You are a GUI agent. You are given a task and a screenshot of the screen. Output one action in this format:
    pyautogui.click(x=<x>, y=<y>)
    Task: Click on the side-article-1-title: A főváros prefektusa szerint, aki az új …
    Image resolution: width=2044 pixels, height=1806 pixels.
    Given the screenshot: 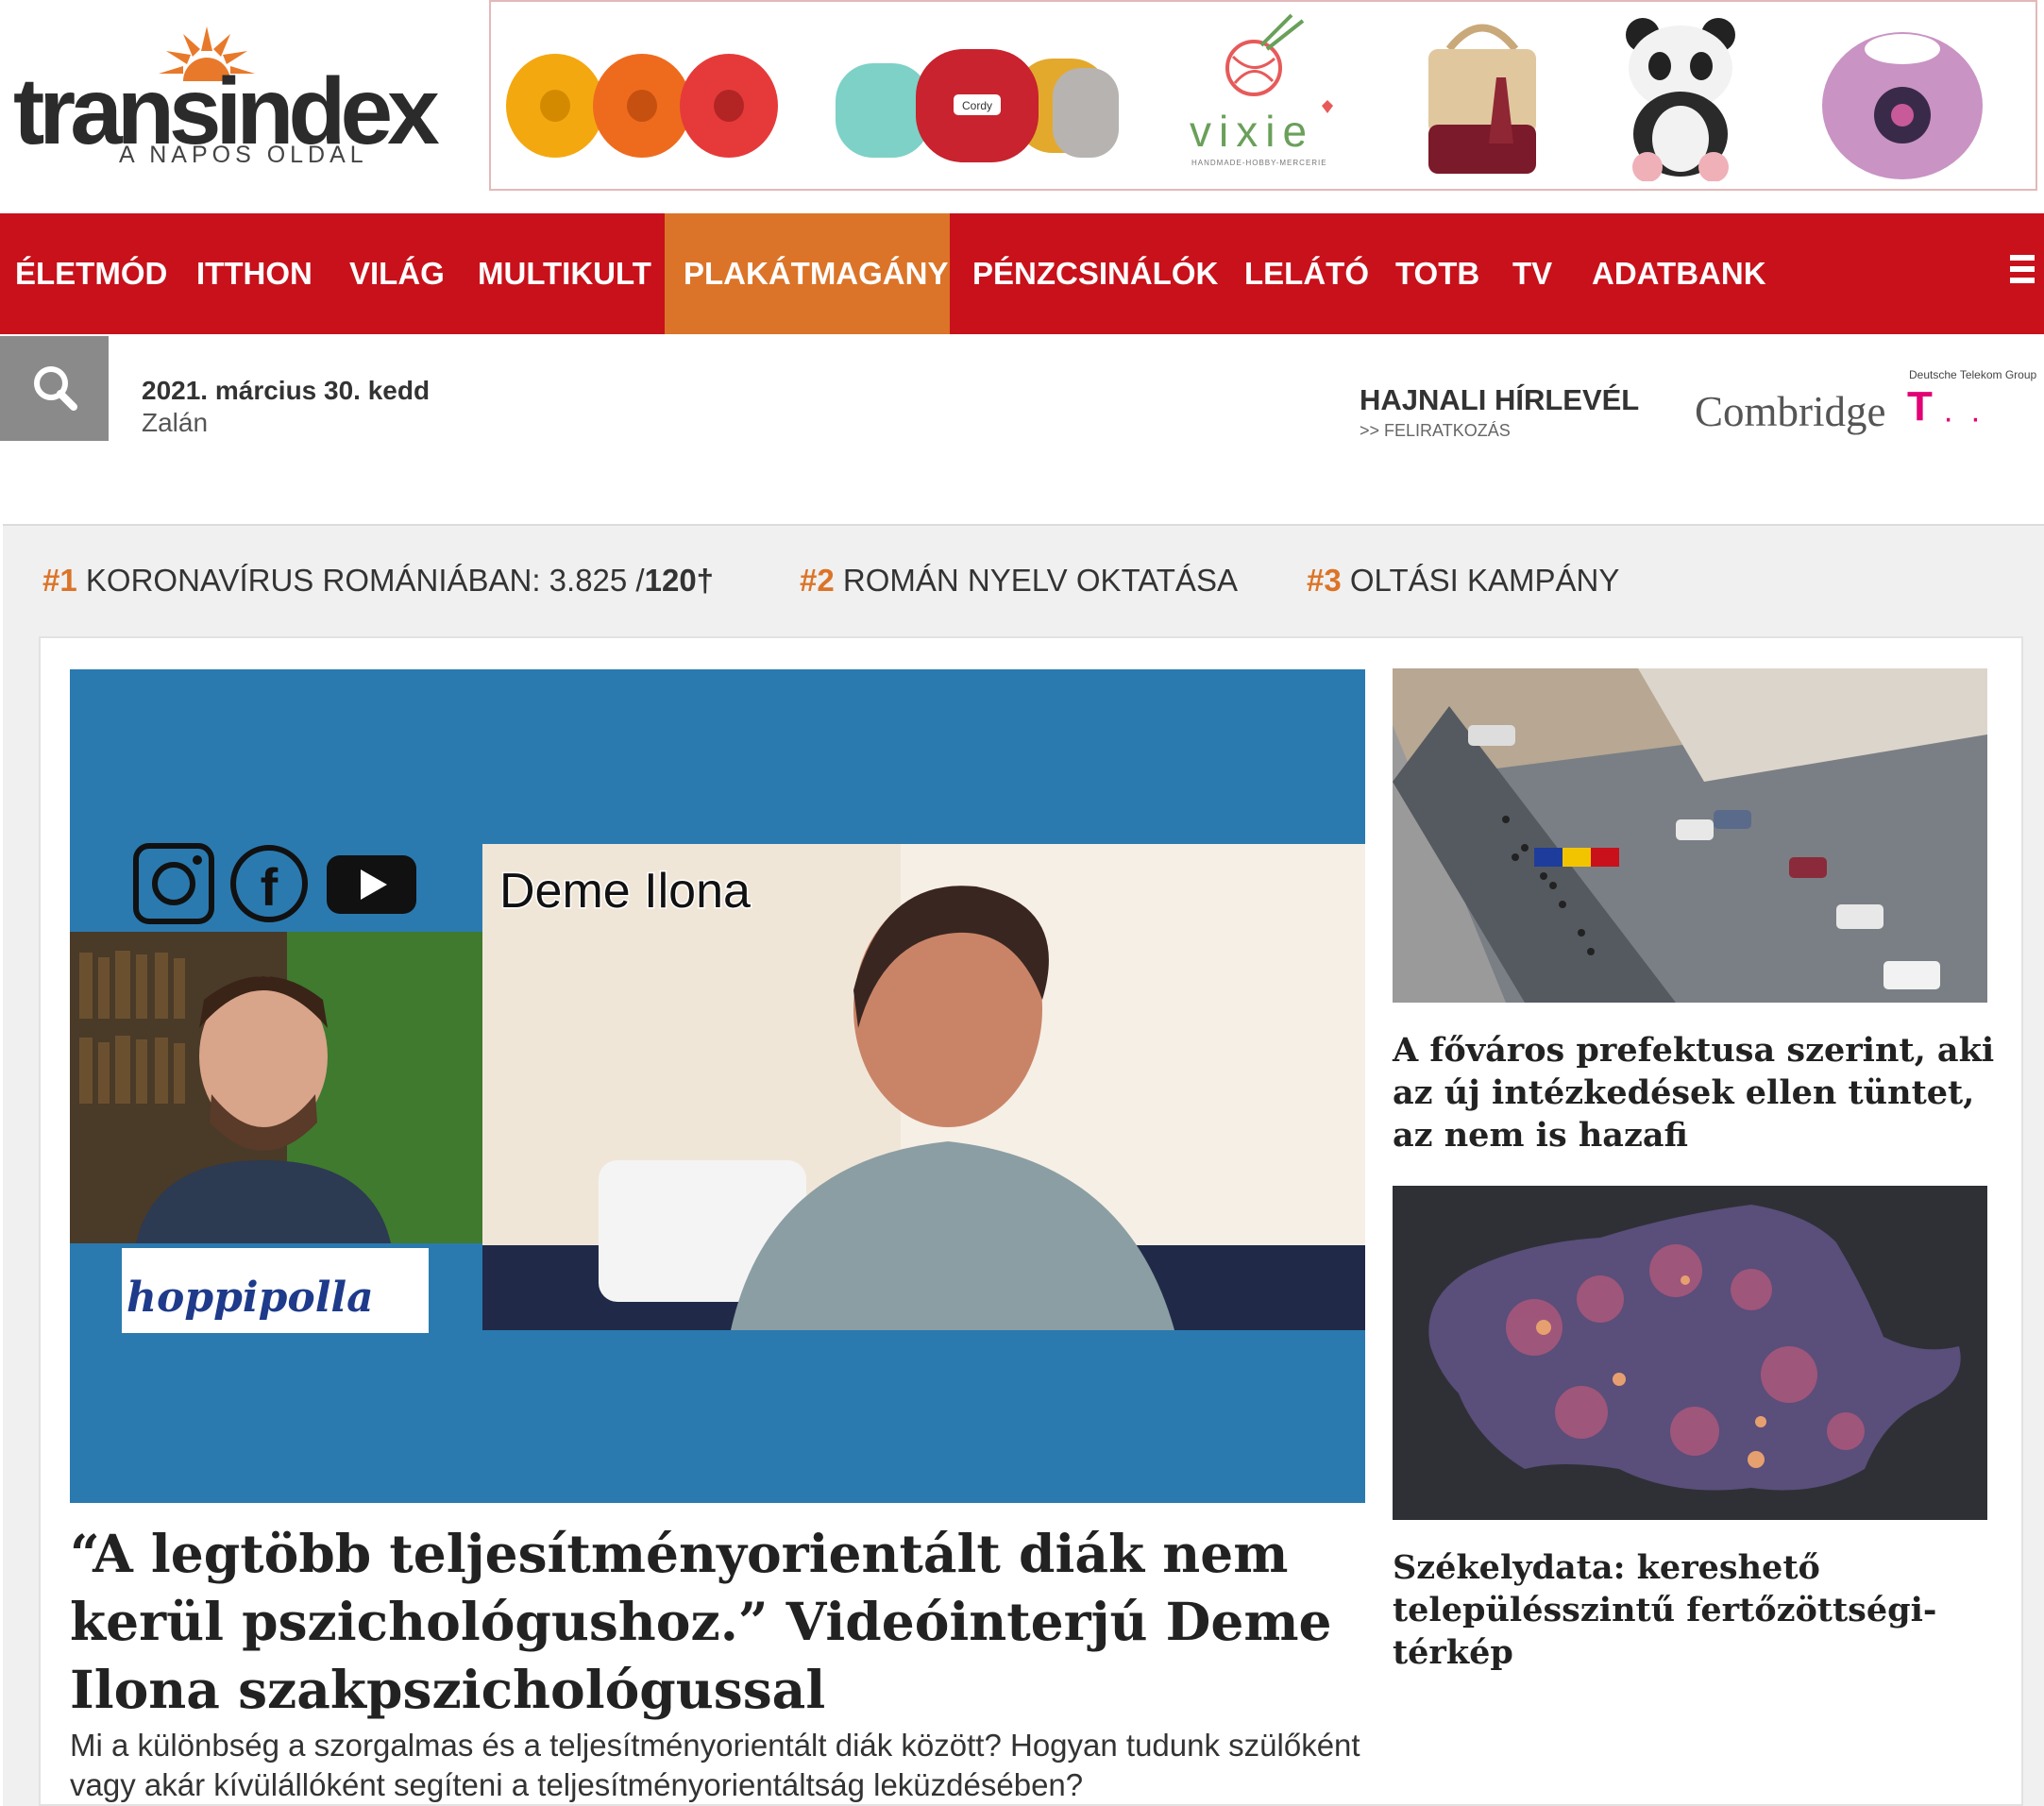 What is the action you would take?
    pyautogui.click(x=1695, y=1093)
    